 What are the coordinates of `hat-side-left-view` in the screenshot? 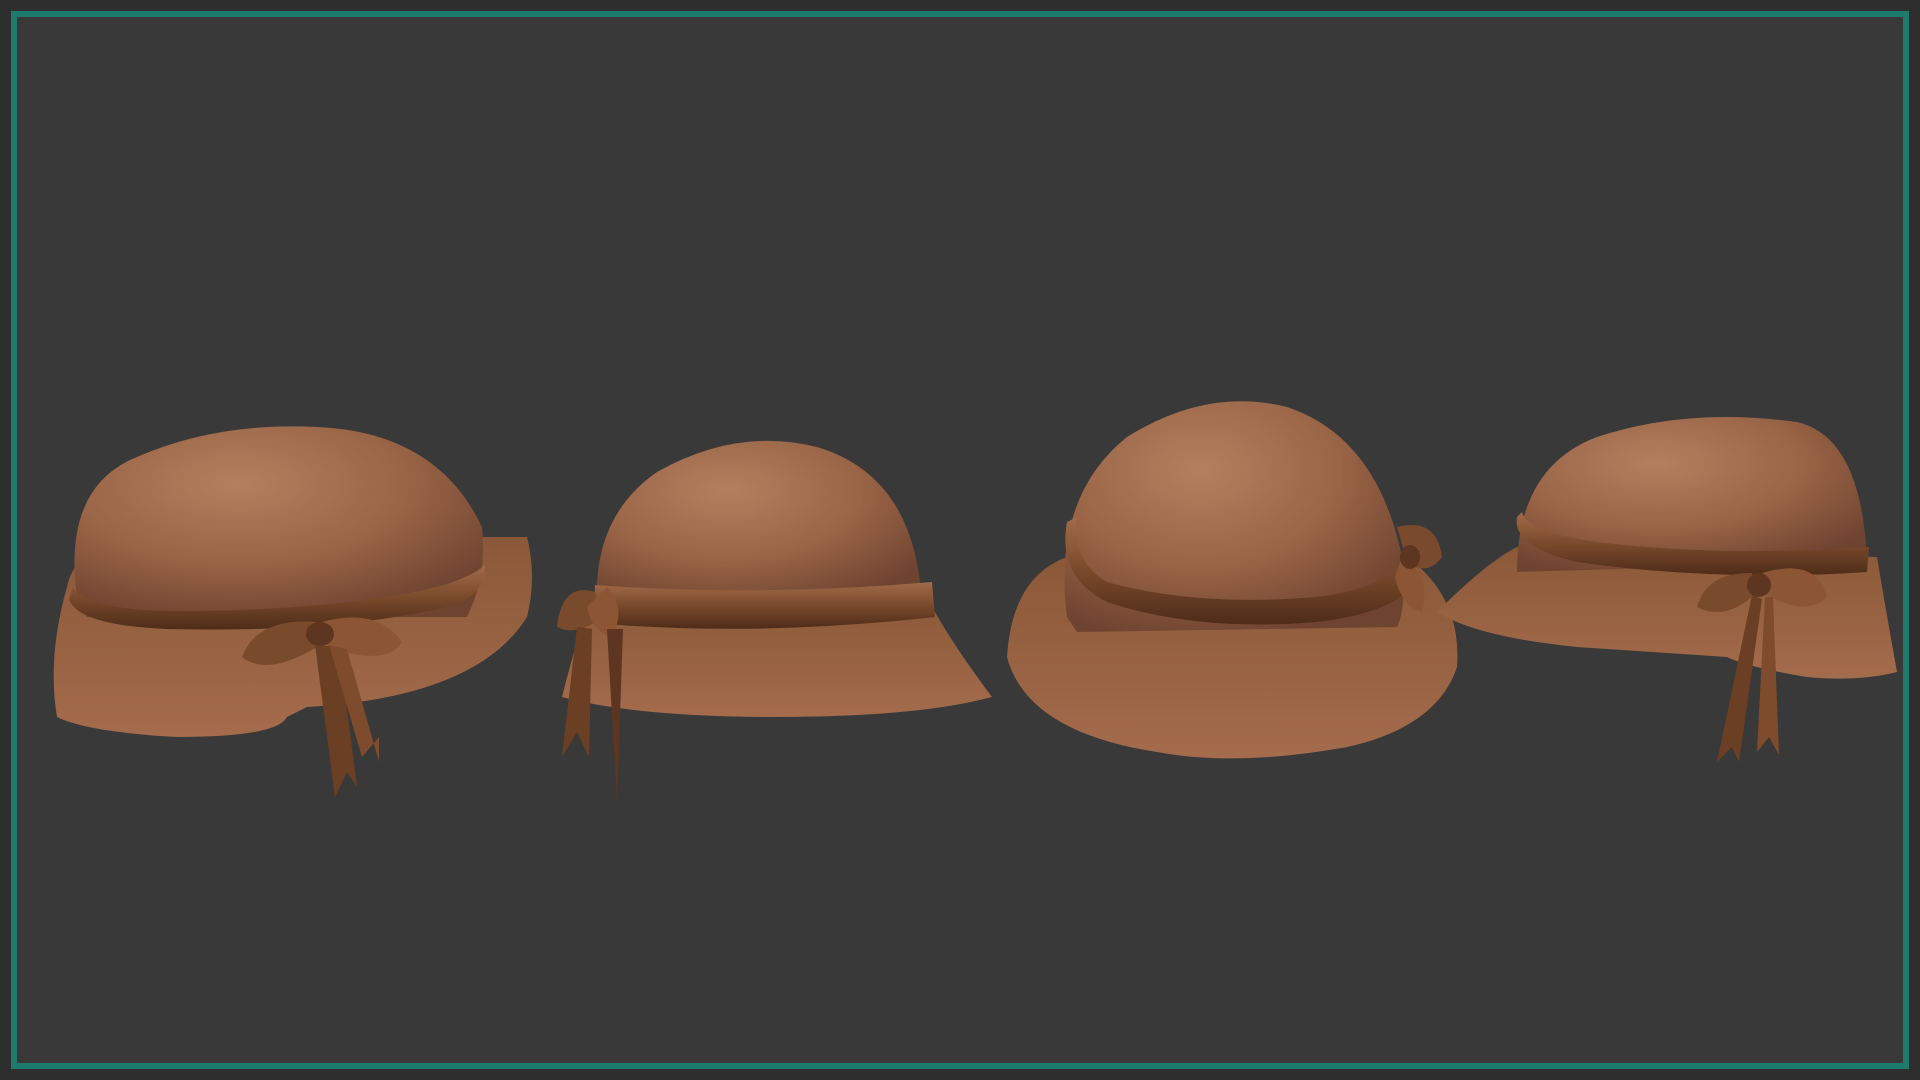 It's located at (293, 611).